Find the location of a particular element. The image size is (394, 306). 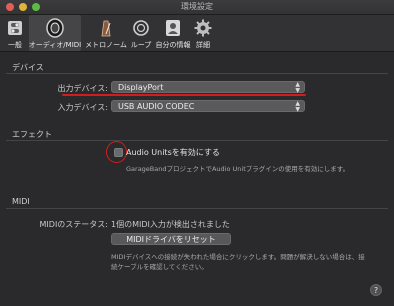

loop-icon is located at coordinates (141, 28).